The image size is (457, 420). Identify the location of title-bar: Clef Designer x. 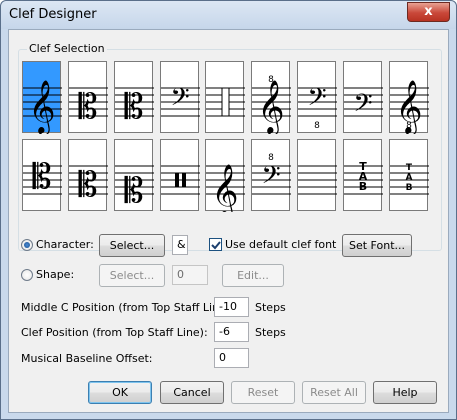
(228, 15).